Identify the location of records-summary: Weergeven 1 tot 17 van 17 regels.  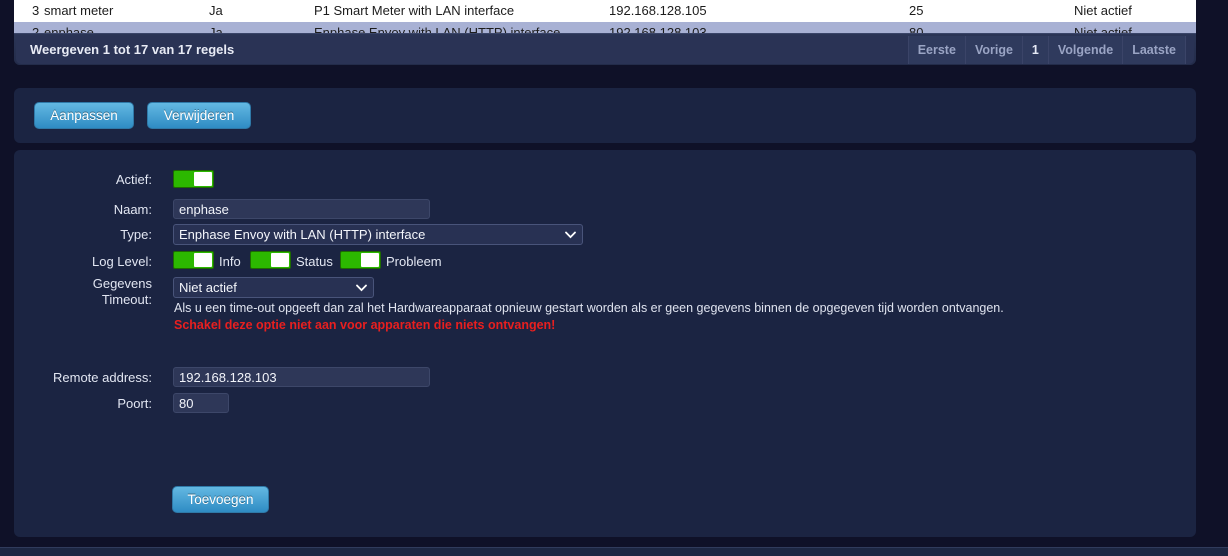
(132, 49).